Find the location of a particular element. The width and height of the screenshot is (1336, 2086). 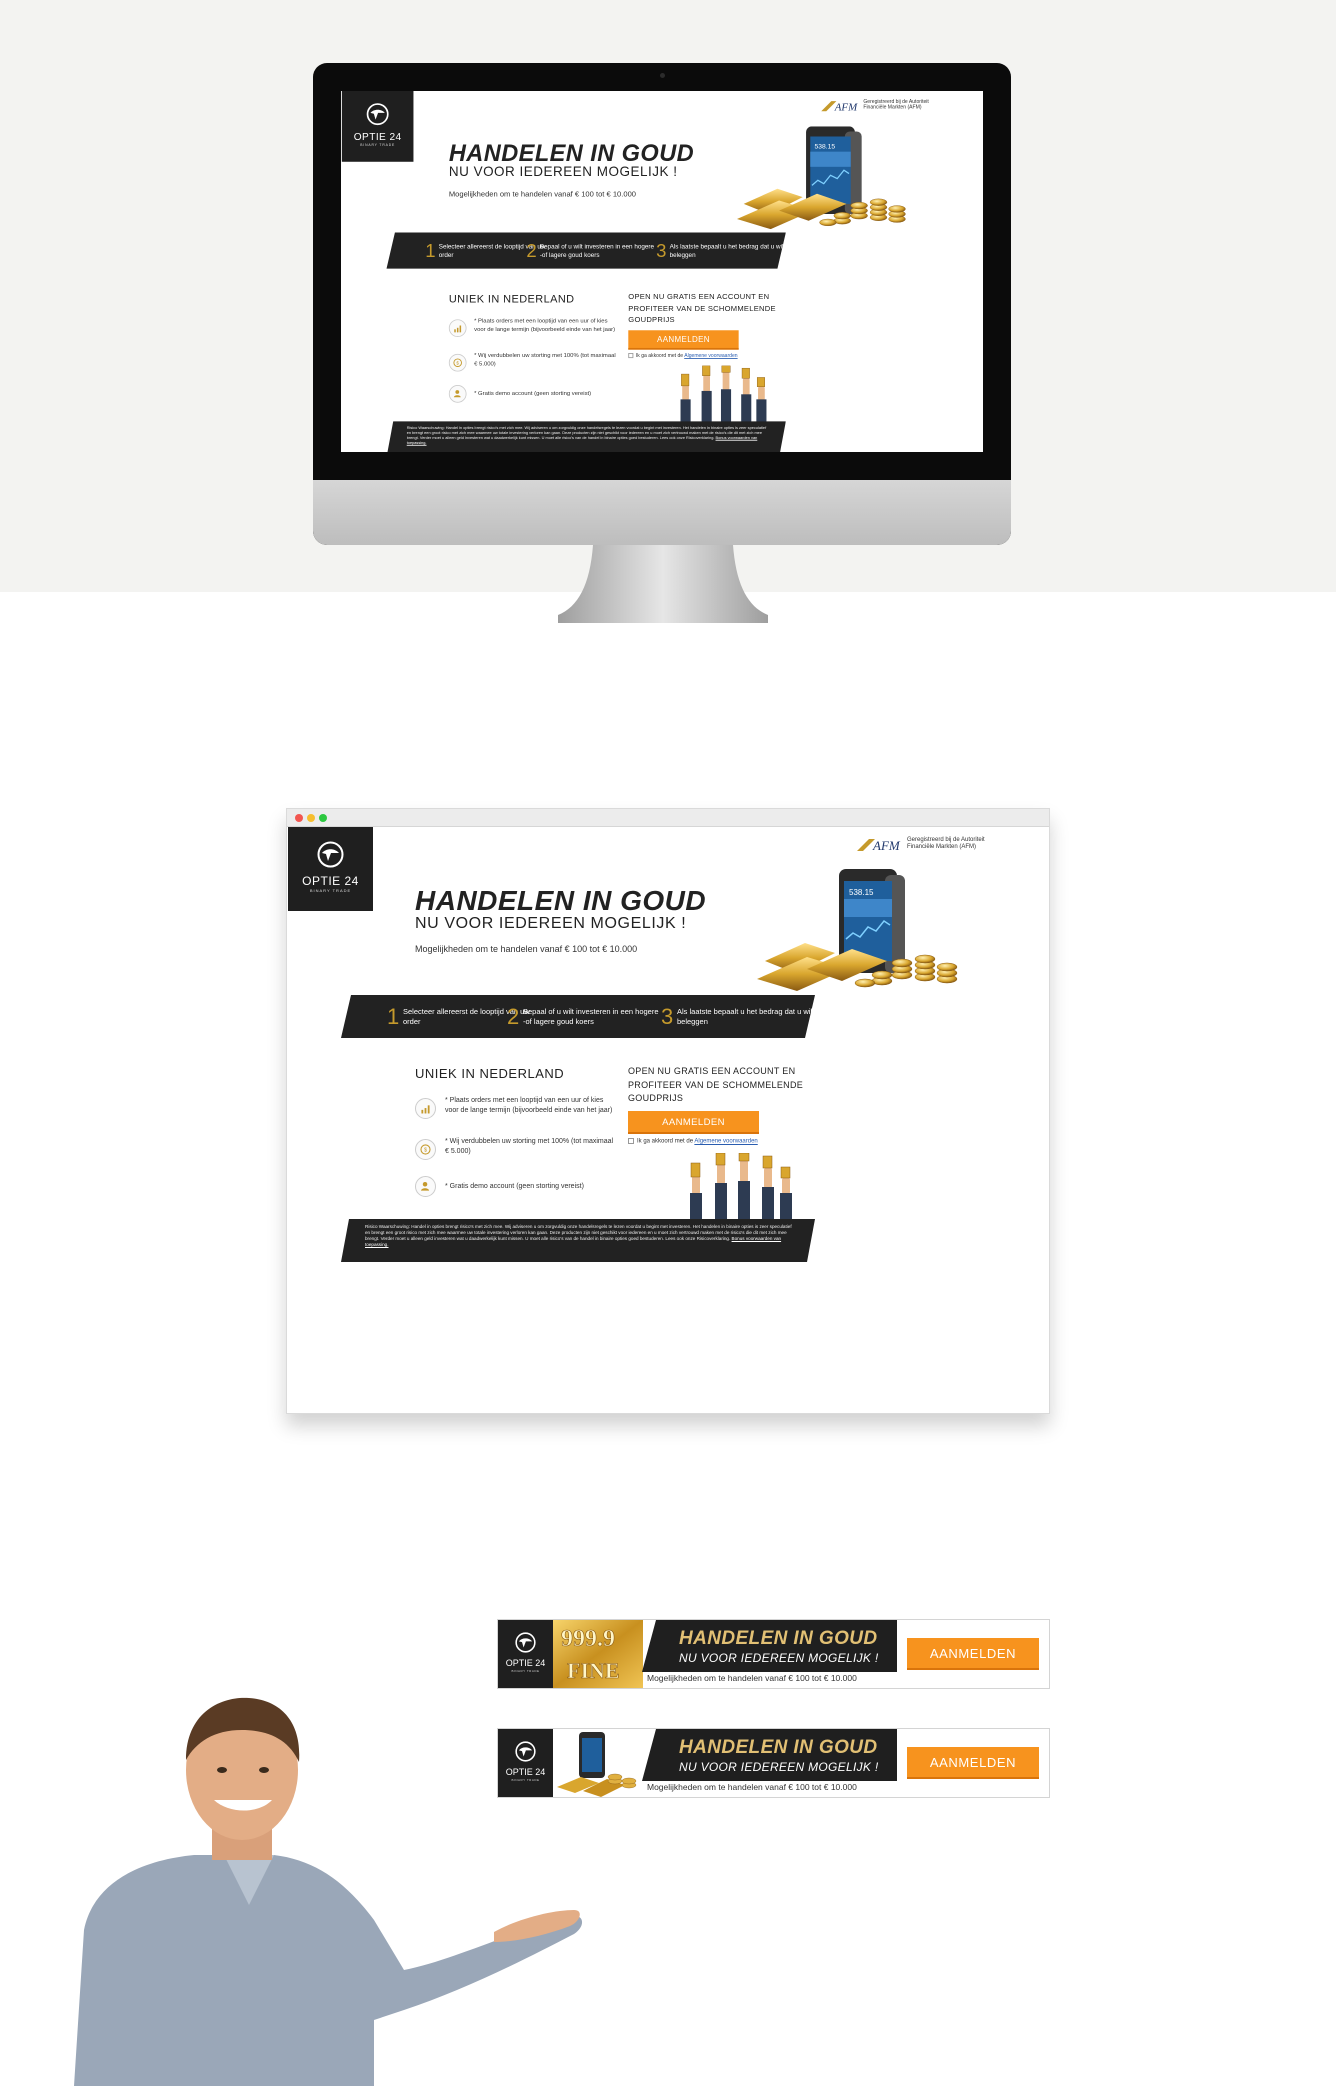

imac-stand is located at coordinates (663, 584).